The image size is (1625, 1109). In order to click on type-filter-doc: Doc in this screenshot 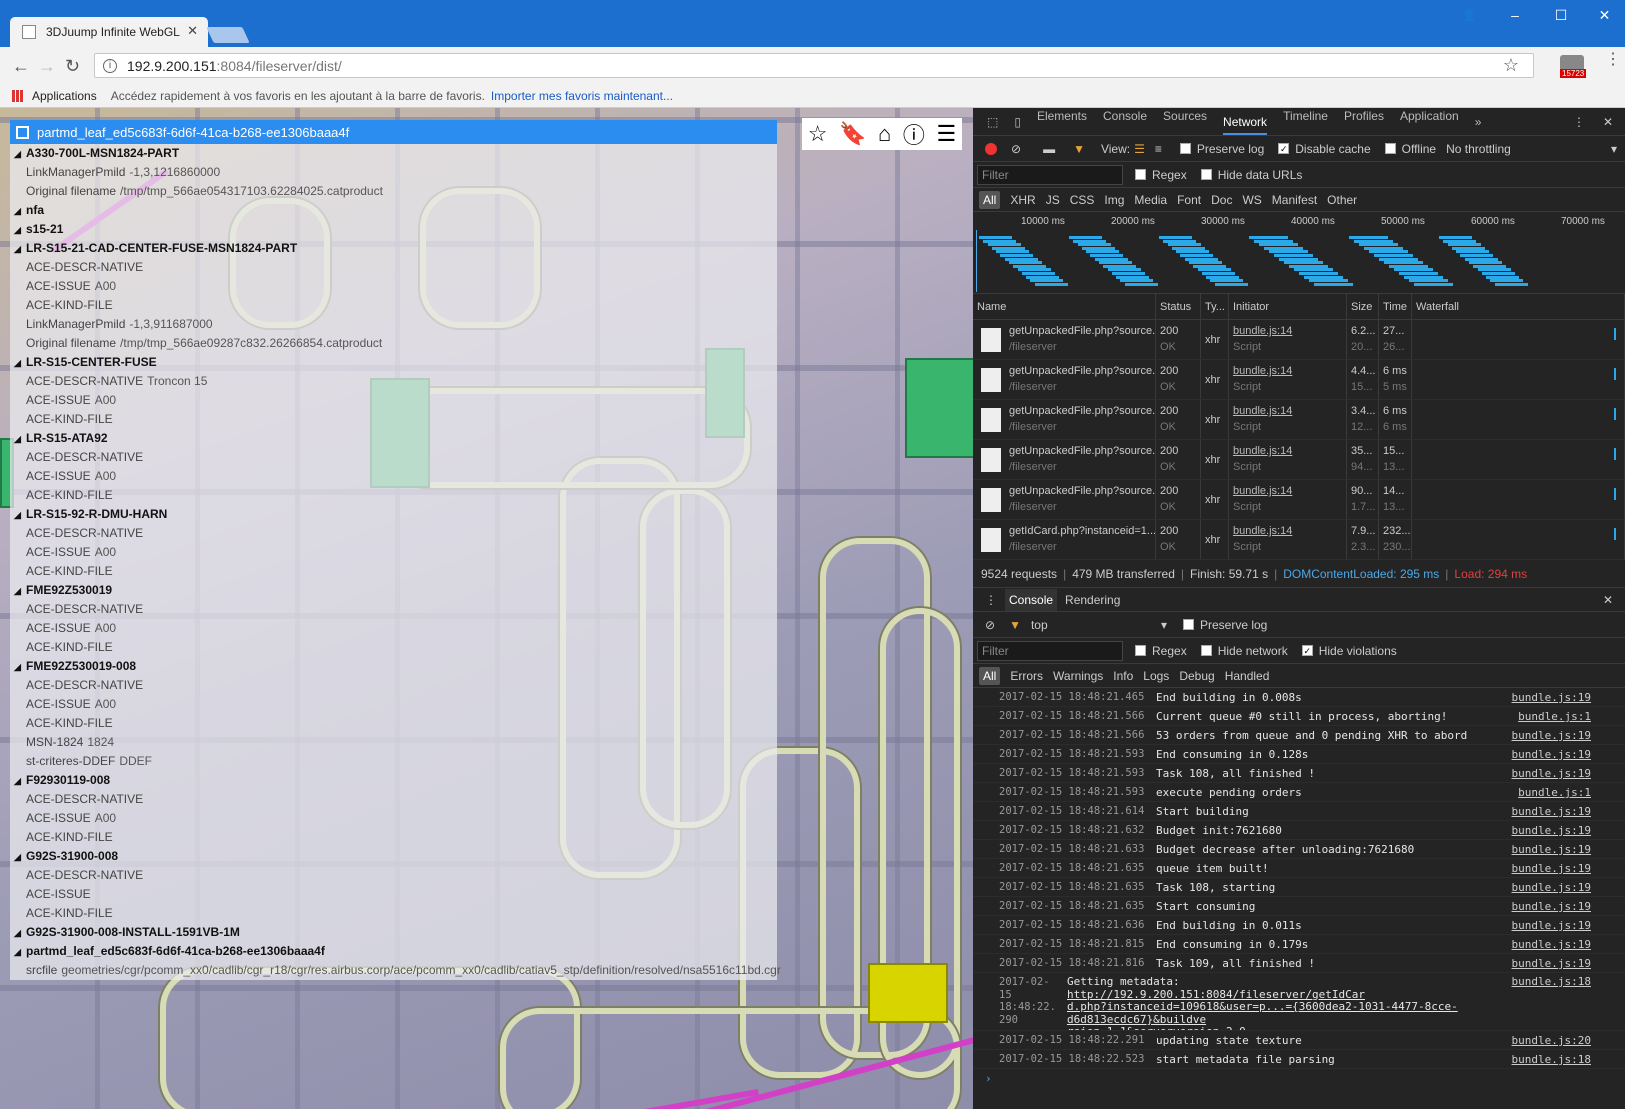, I will do `click(1221, 200)`.